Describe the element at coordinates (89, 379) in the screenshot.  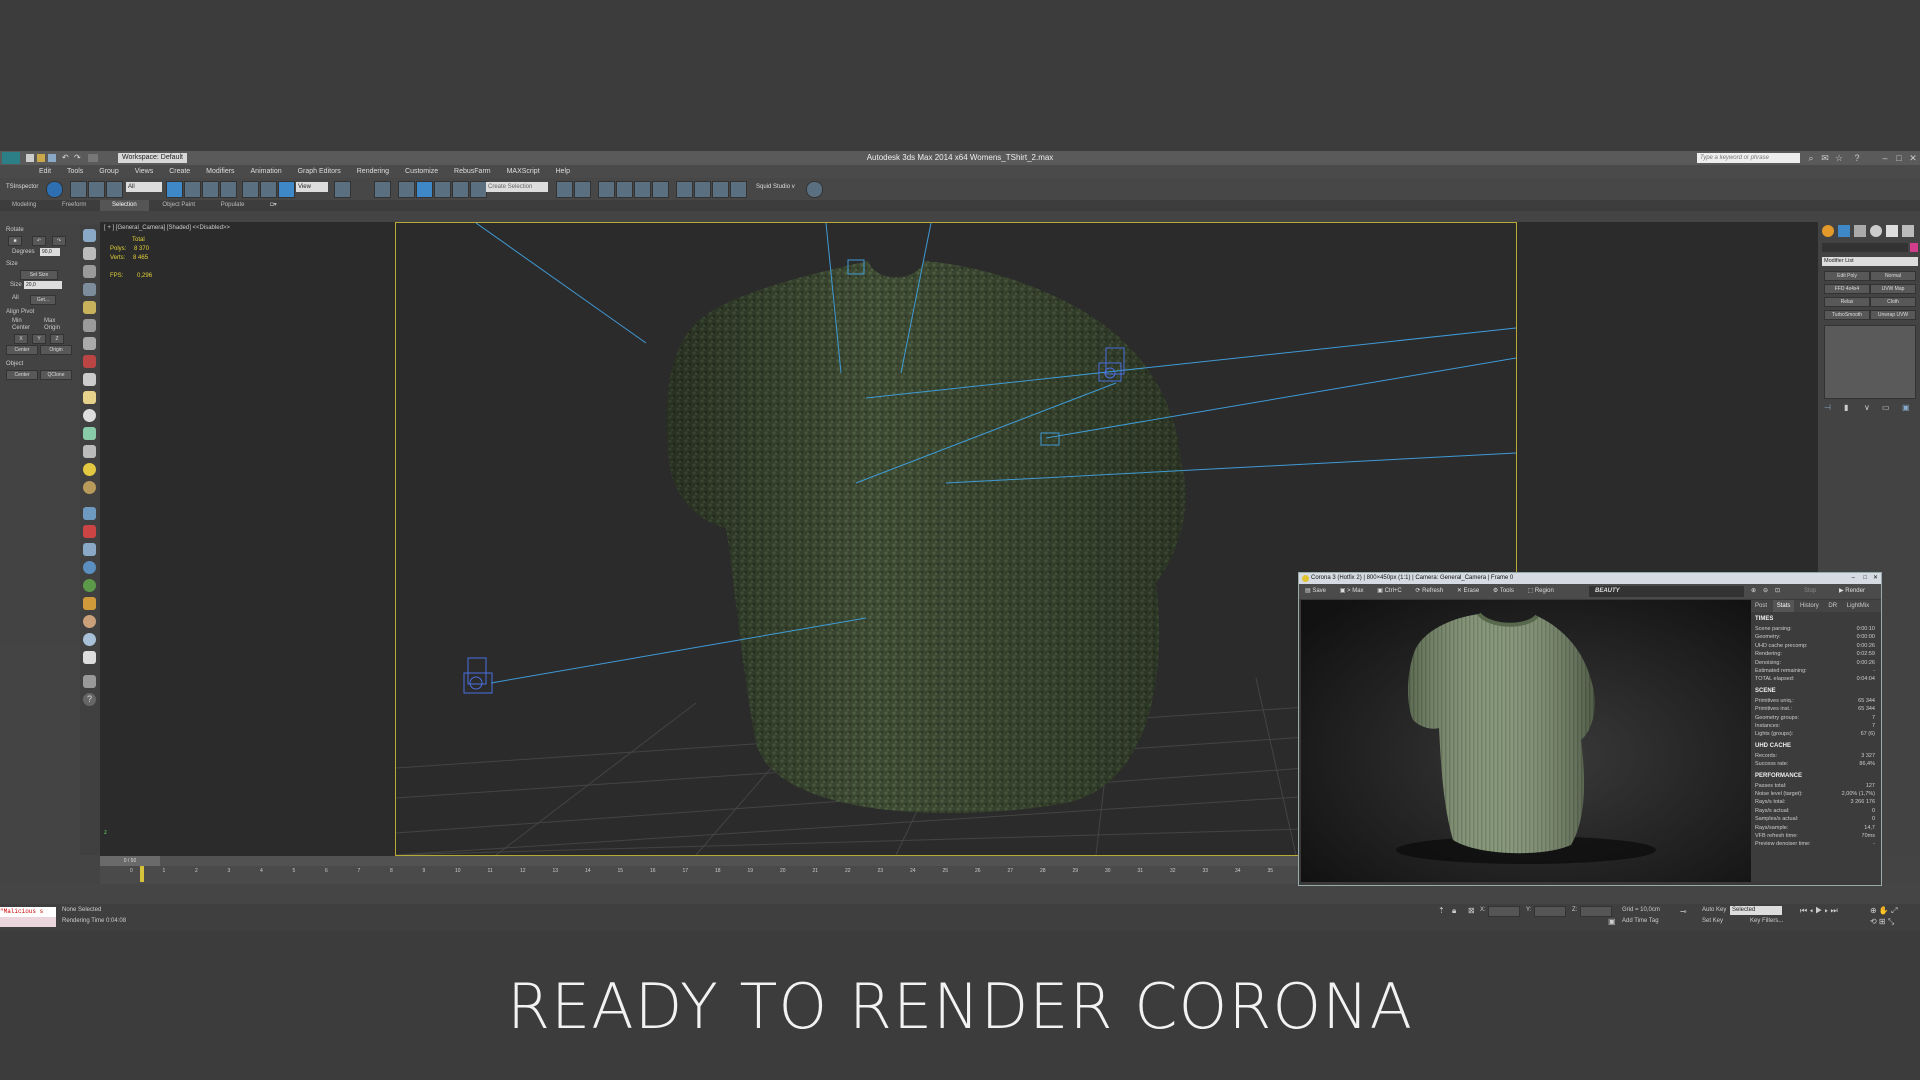
I see `sphere-icon` at that location.